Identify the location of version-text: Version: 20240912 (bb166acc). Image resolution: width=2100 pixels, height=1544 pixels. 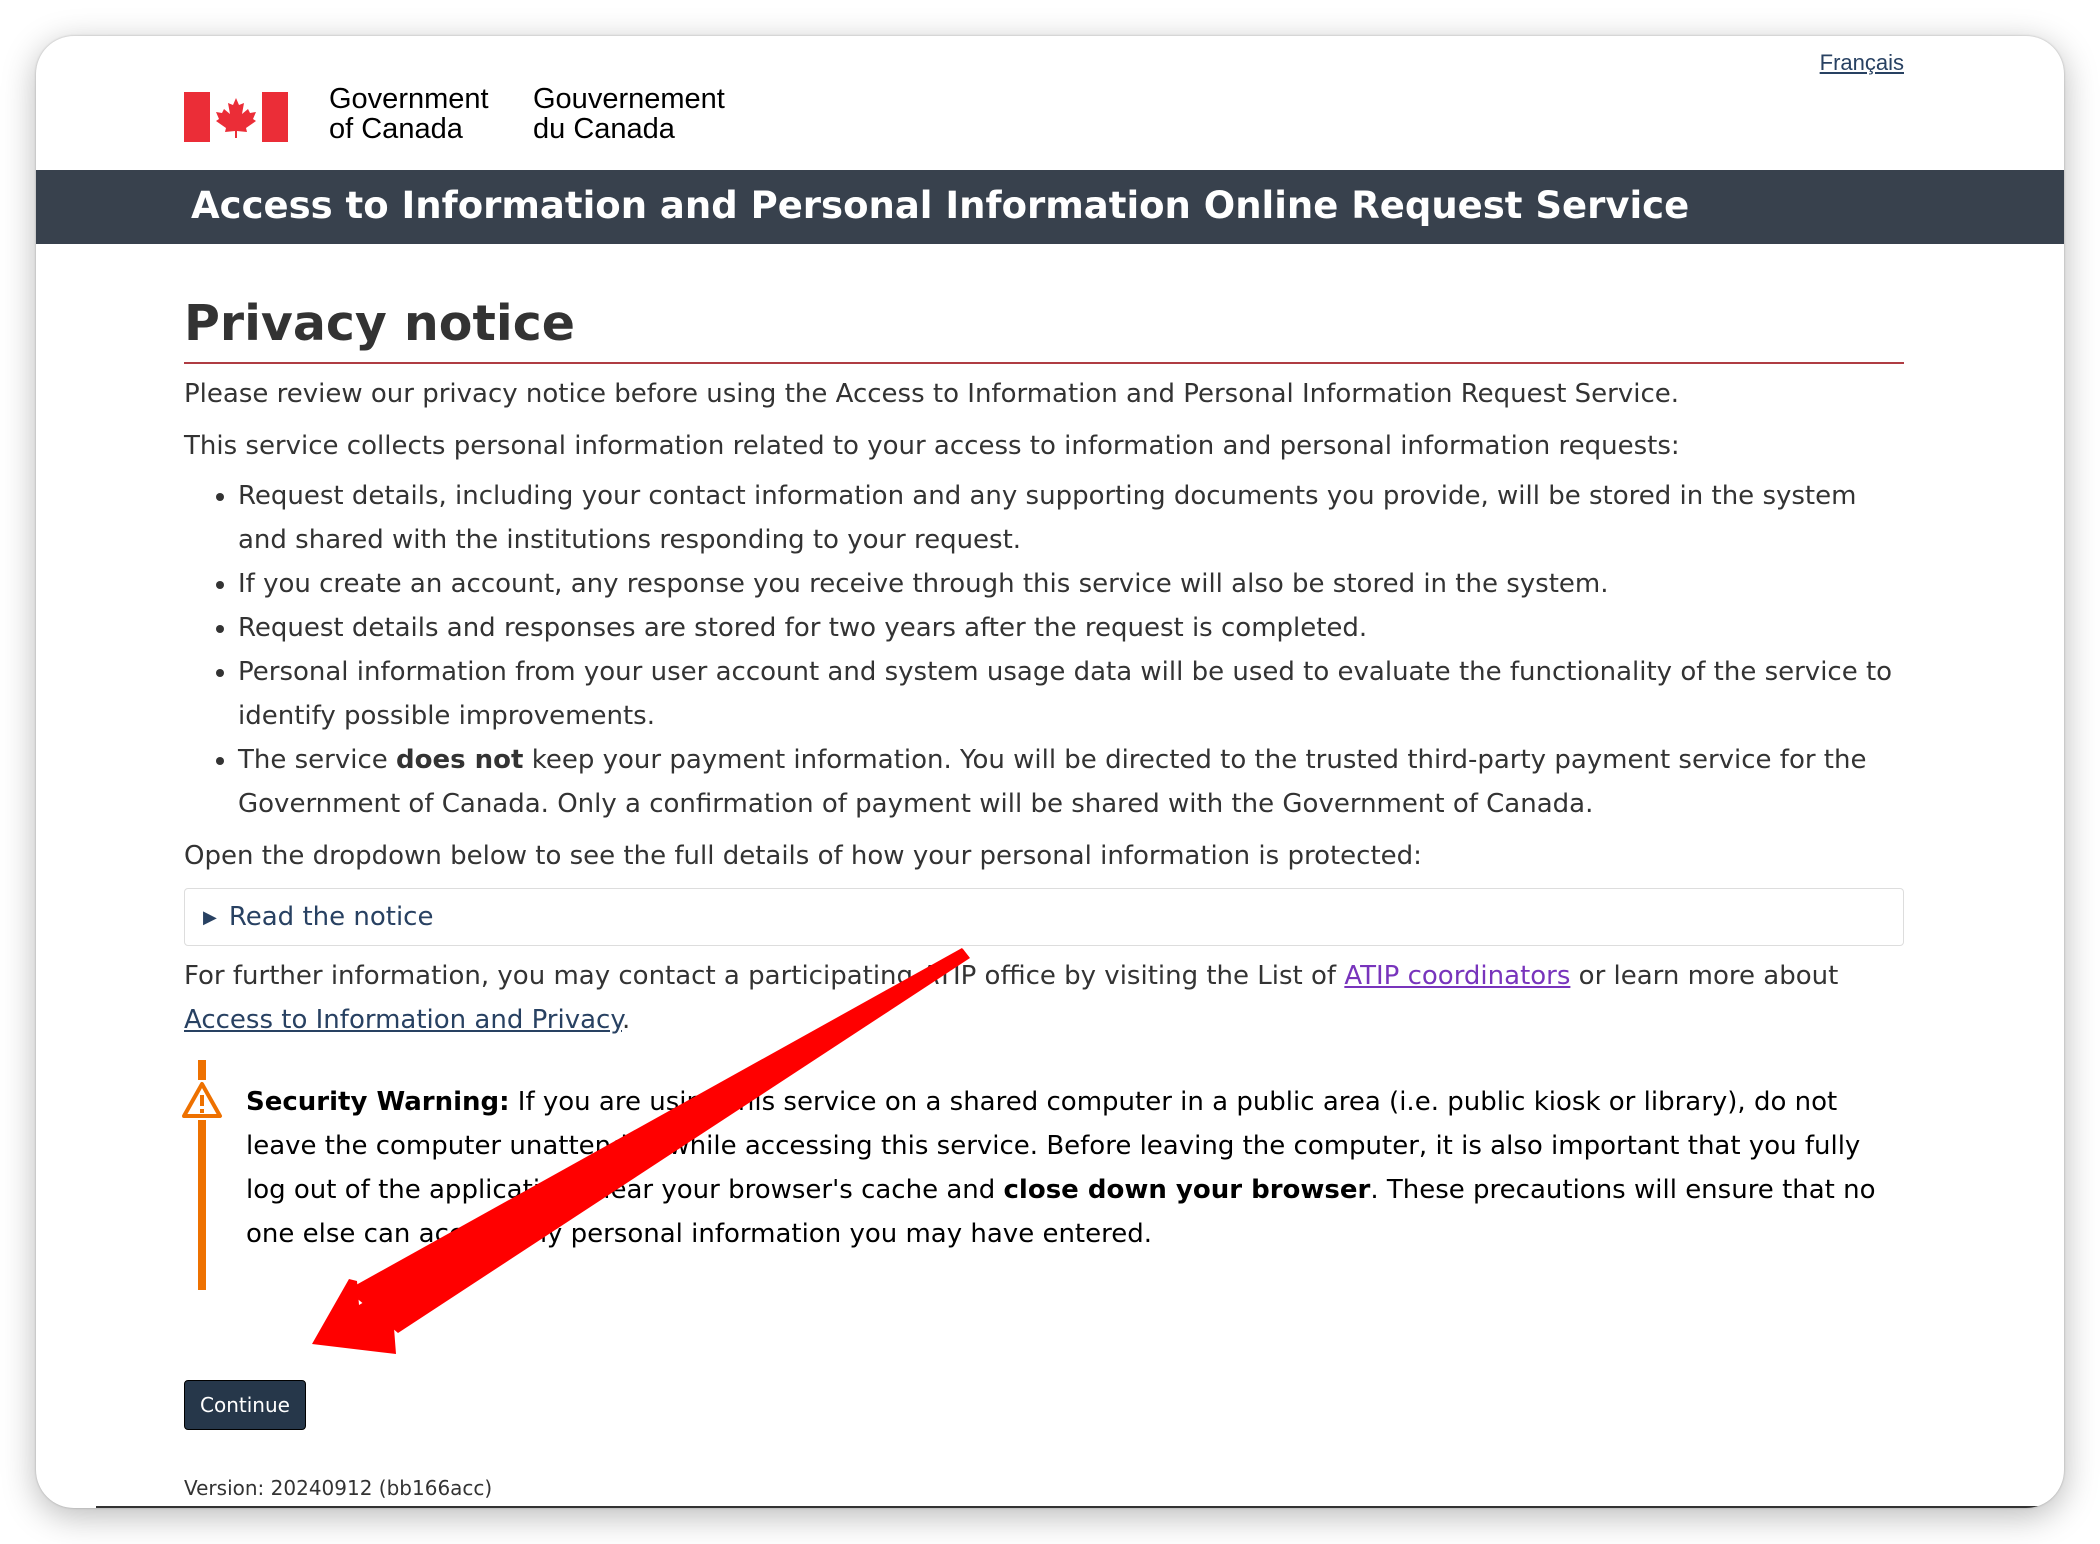
(338, 1488).